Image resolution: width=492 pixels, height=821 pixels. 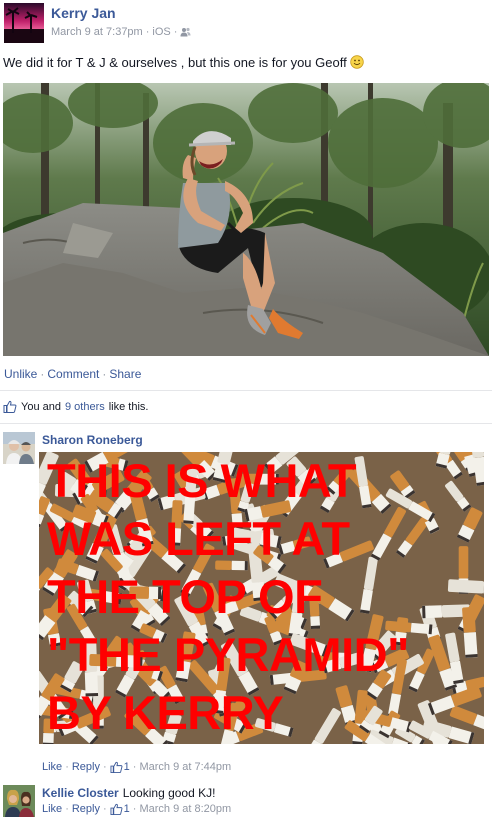 What do you see at coordinates (357, 62) in the screenshot?
I see `smile-icon` at bounding box center [357, 62].